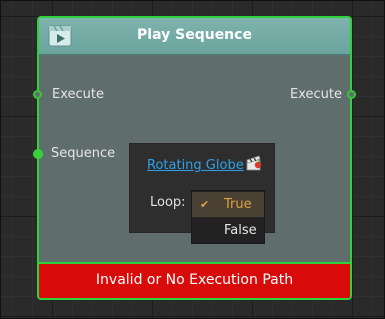  I want to click on node-header: Play Sequence, so click(194, 36).